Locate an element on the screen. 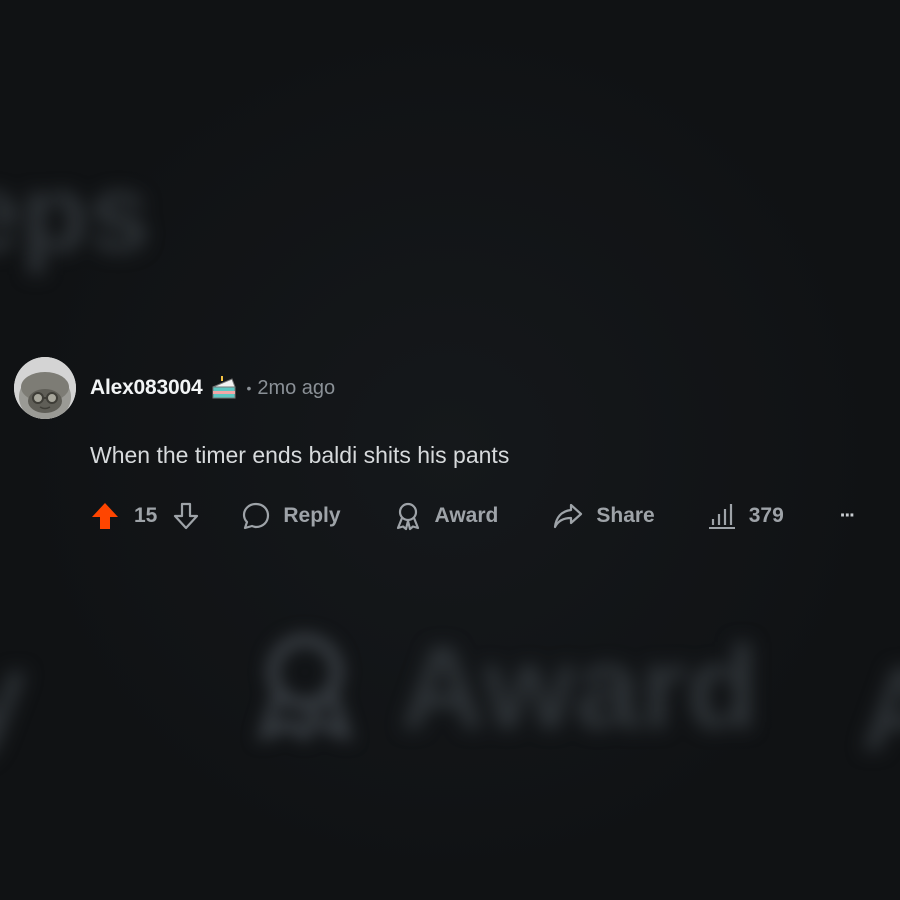 The width and height of the screenshot is (900, 900). background-blurred-text-top: eps is located at coordinates (75, 213).